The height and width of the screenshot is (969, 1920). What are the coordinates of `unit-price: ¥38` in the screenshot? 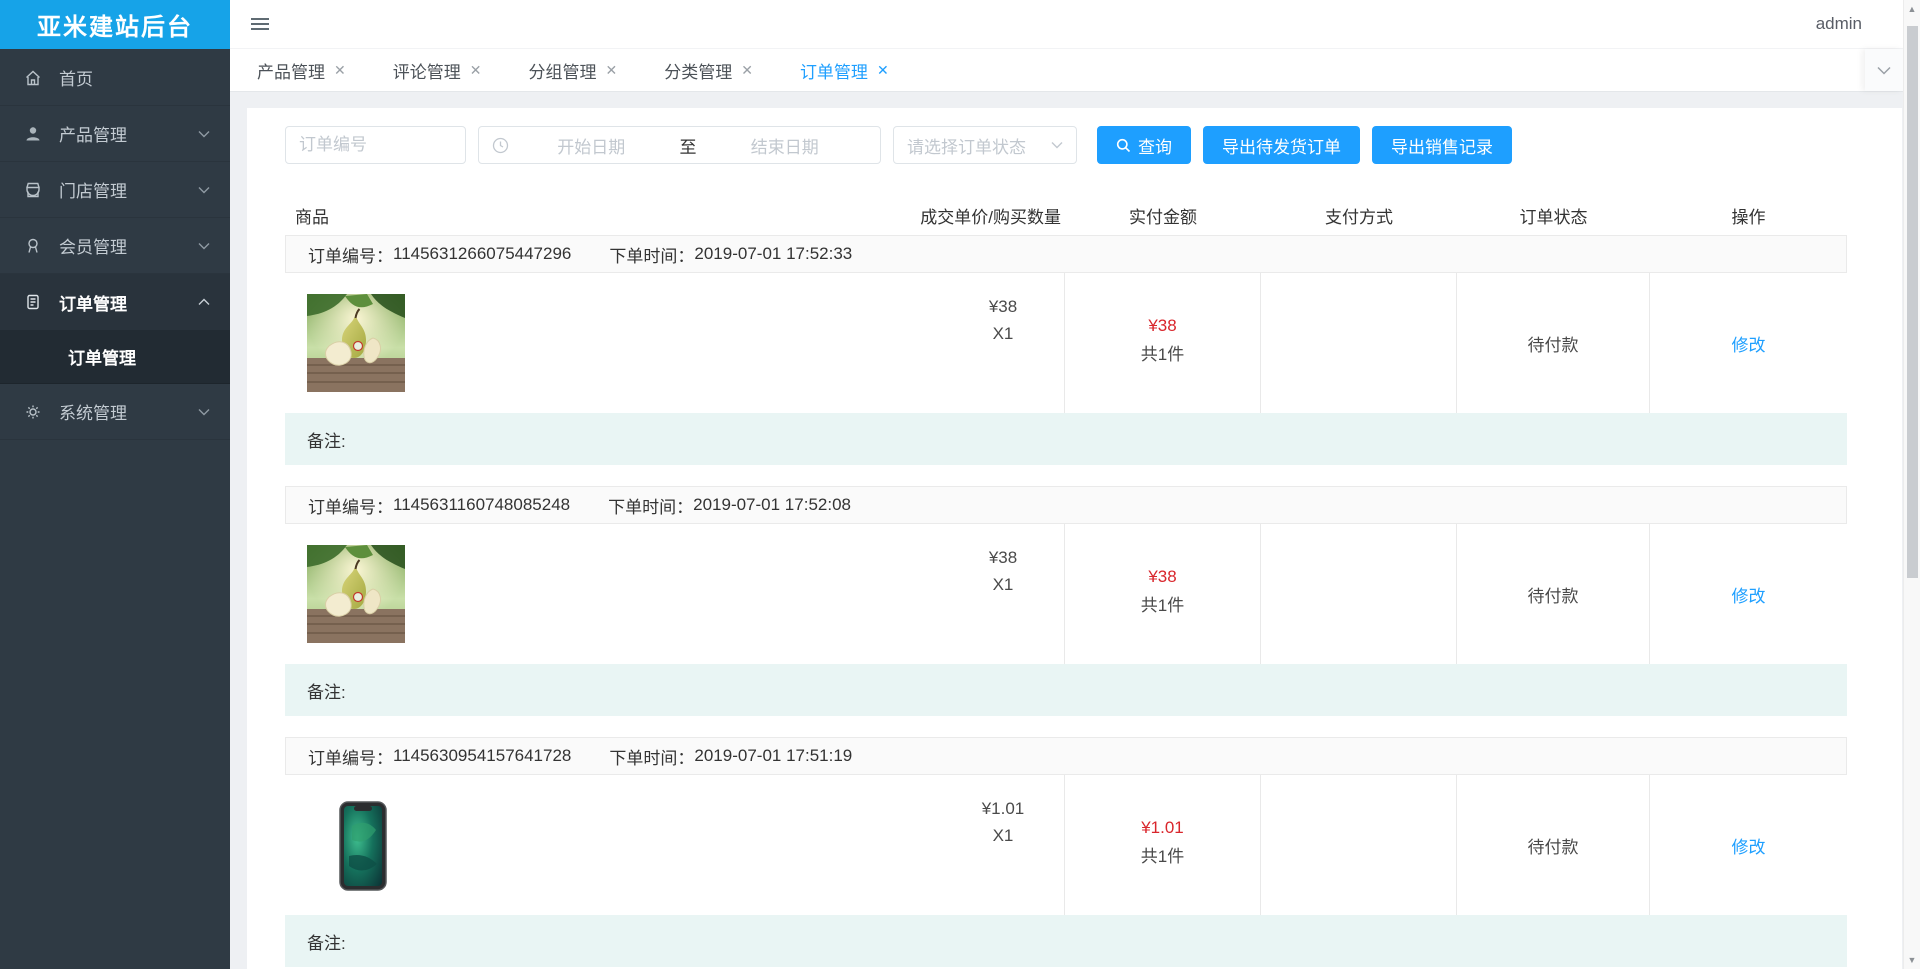 It's located at (1003, 557).